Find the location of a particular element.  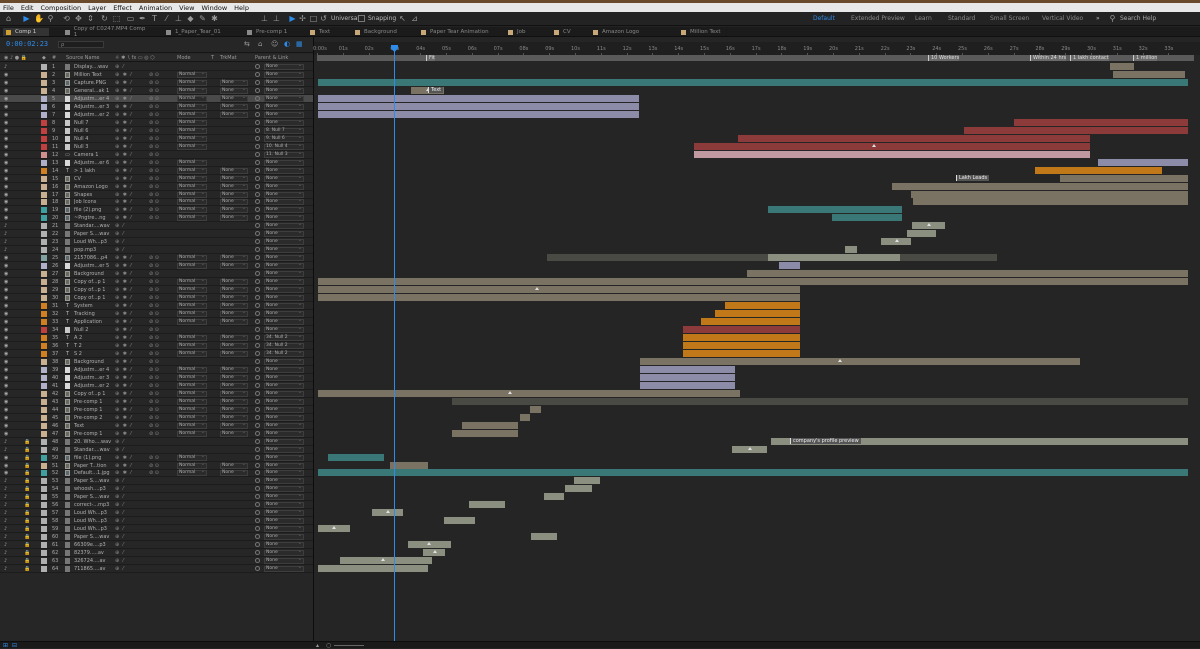

layer-row: ♪ 🔒 49 Standar....wav ⊕ ⁄ None is located at coordinates (156, 450).